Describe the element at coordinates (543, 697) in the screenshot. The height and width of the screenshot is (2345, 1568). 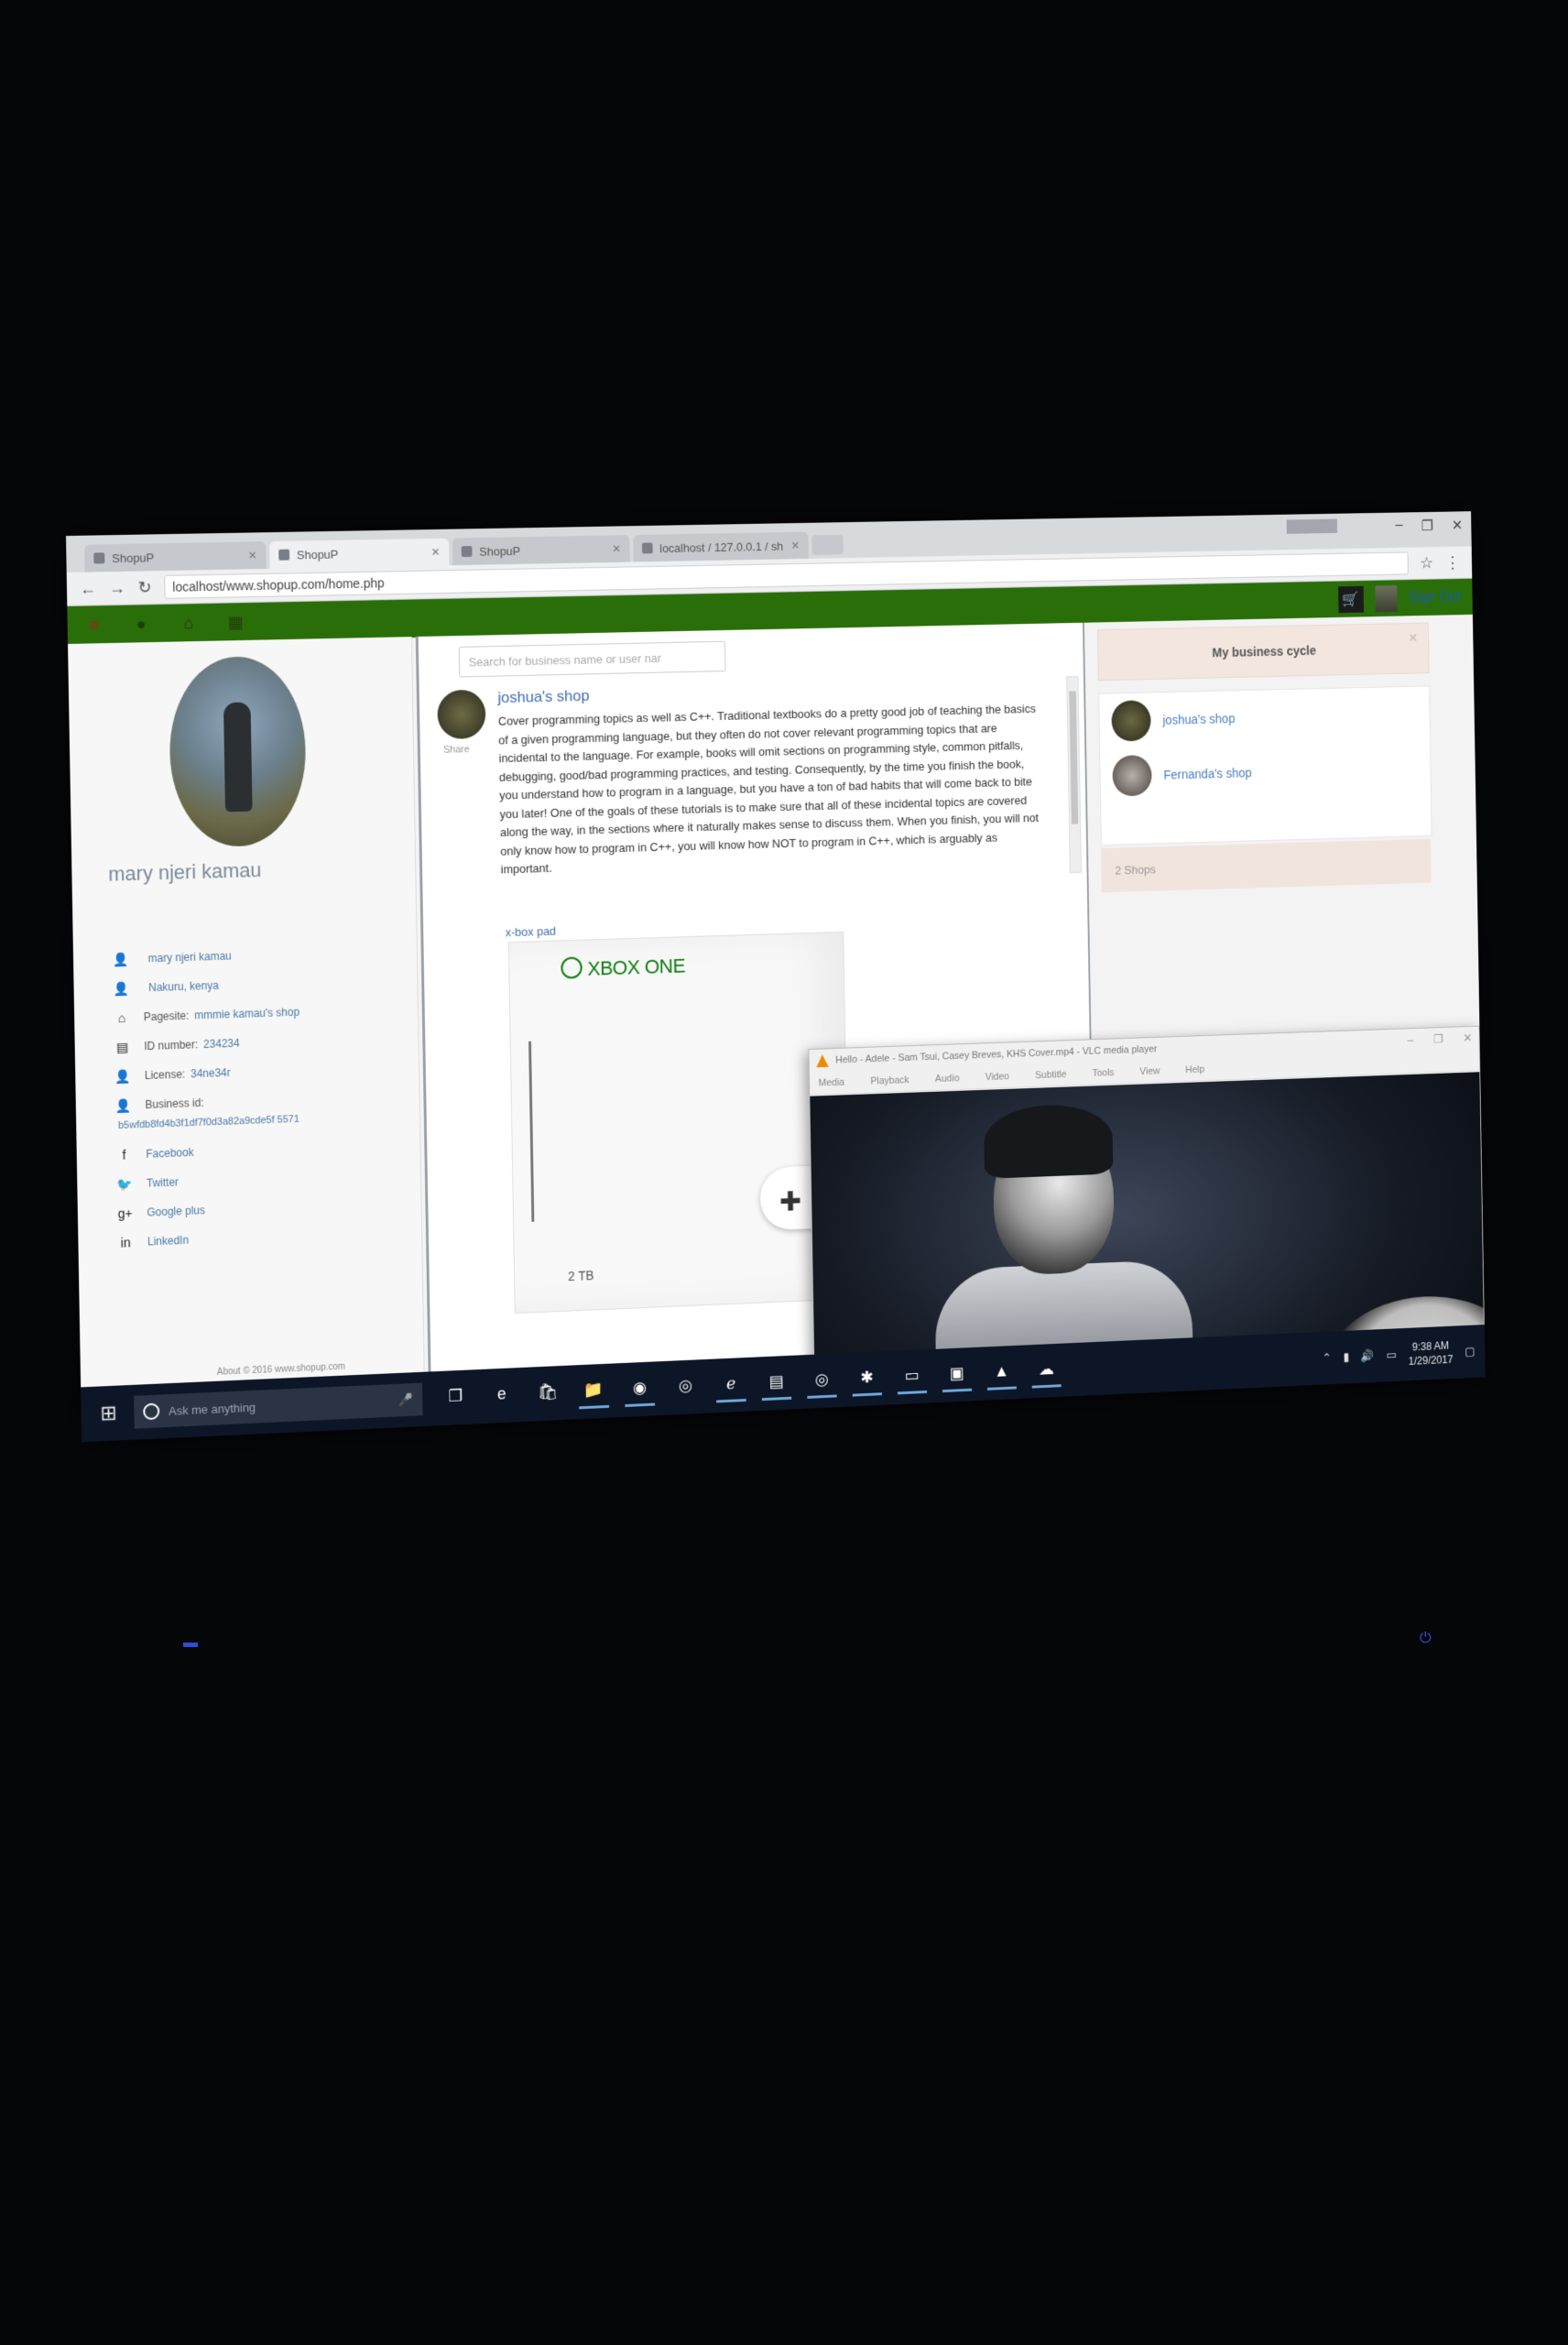
I see `post-shop-link: joshua's shop` at that location.